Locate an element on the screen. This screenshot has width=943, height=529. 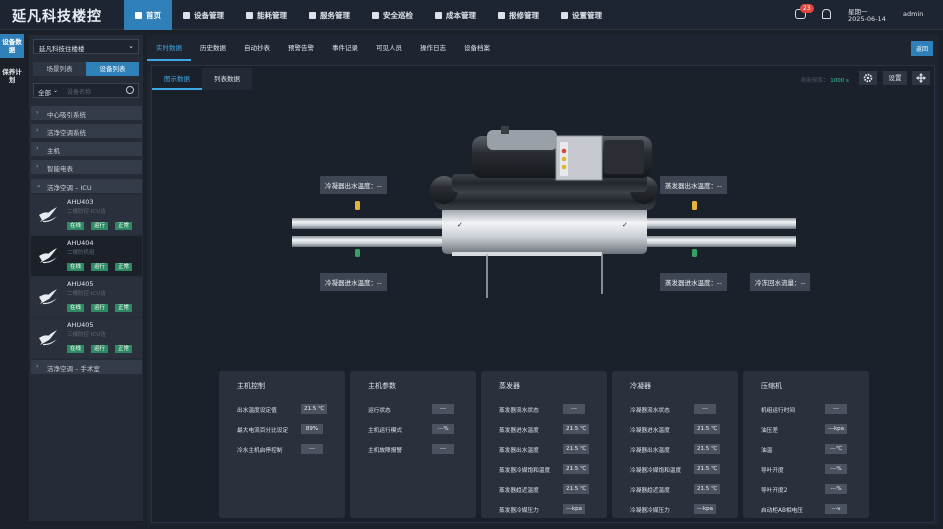
row-value: 89% is located at coordinates (312, 429).